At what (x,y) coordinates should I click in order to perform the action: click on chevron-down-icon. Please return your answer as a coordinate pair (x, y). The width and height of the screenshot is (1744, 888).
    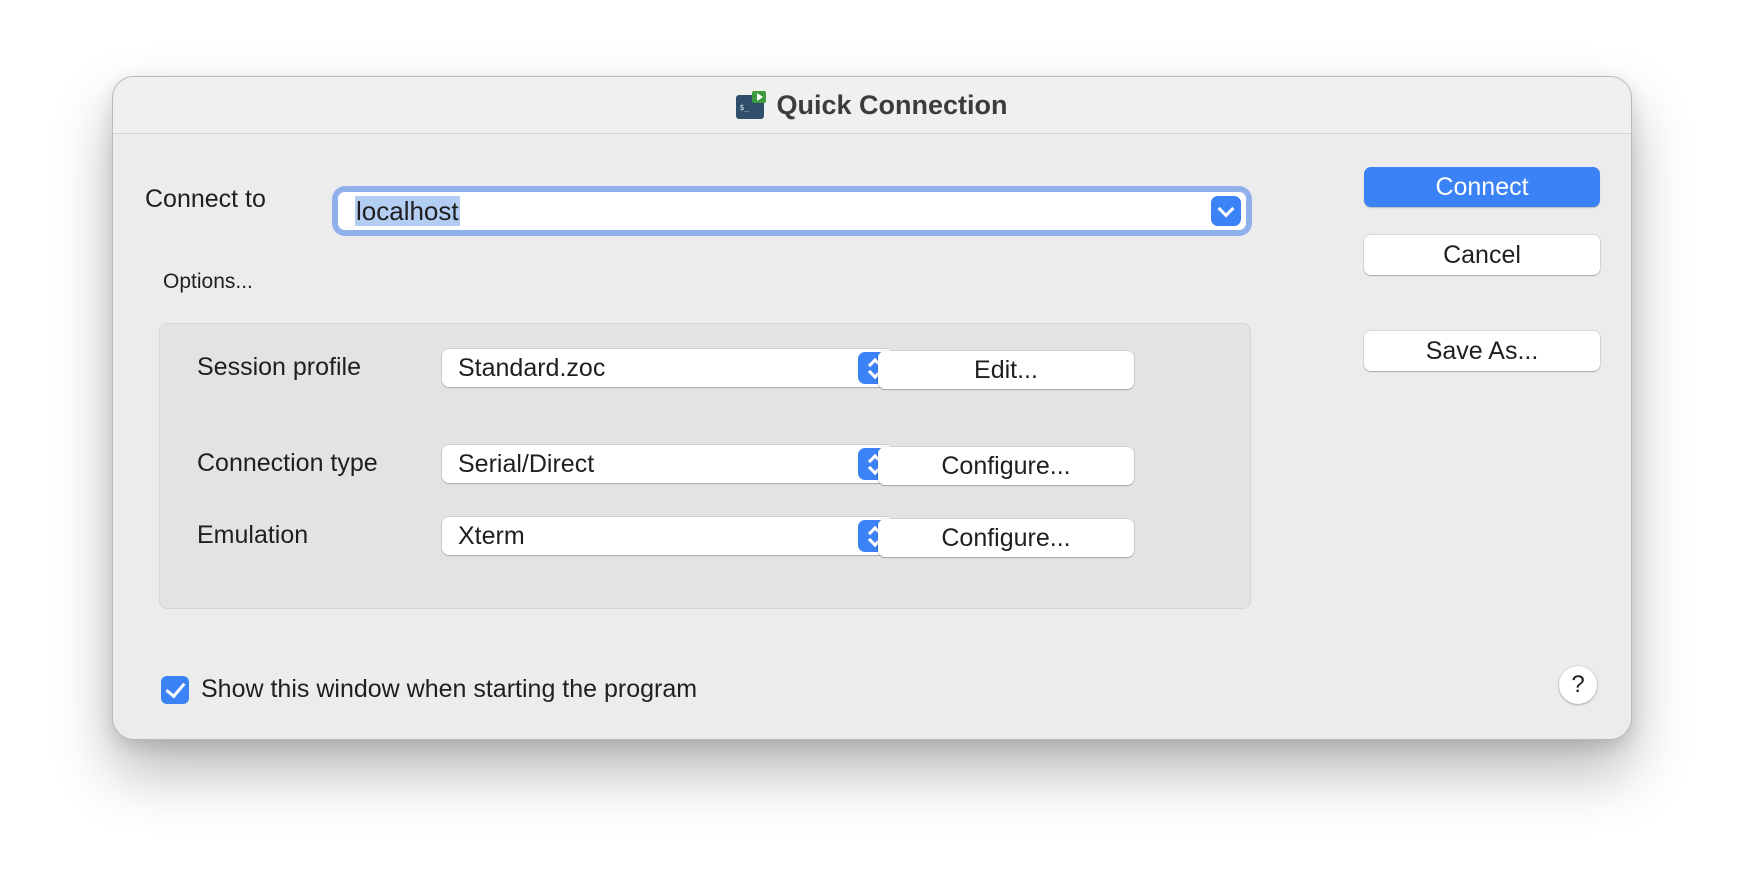
    Looking at the image, I should click on (1226, 209).